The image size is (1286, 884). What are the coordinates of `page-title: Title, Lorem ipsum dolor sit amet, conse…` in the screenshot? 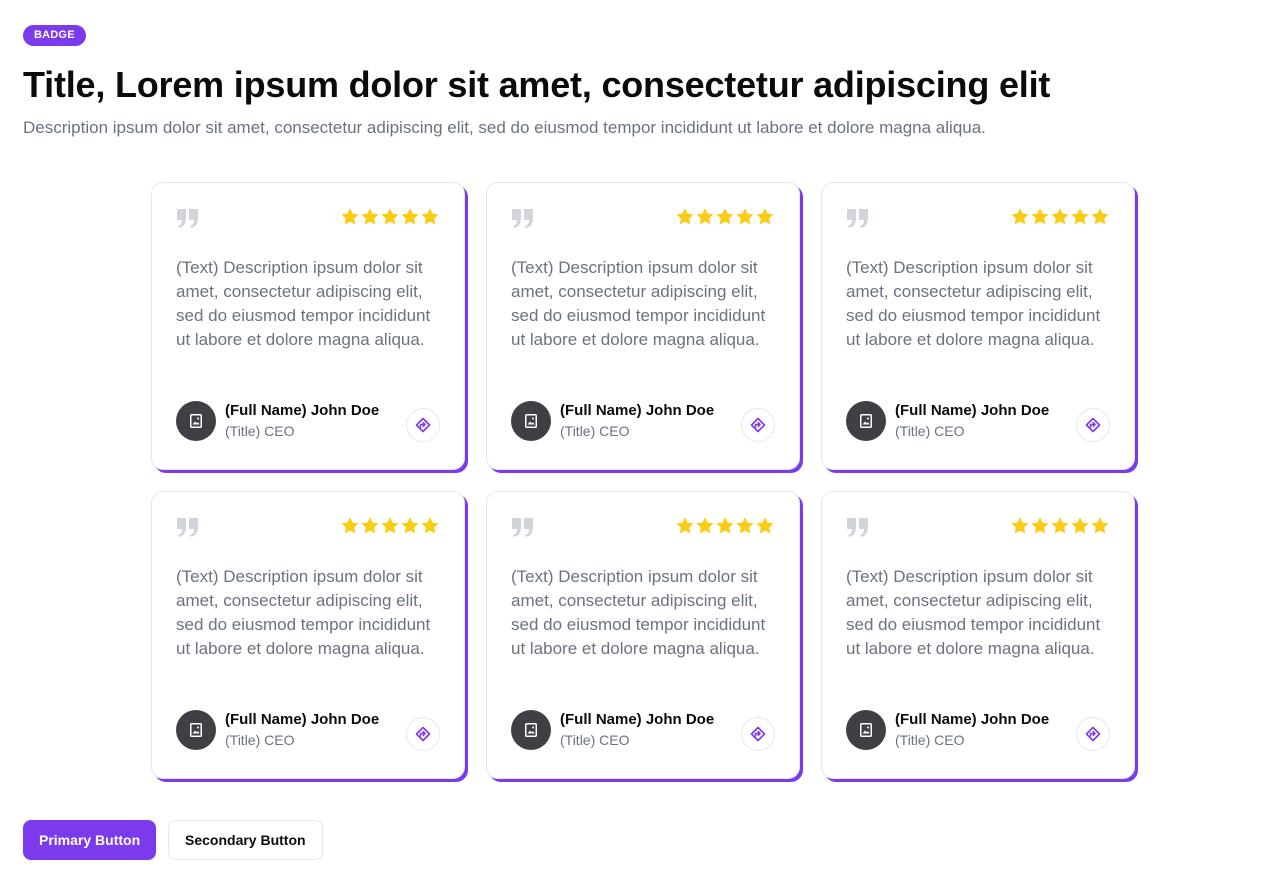 It's located at (537, 84).